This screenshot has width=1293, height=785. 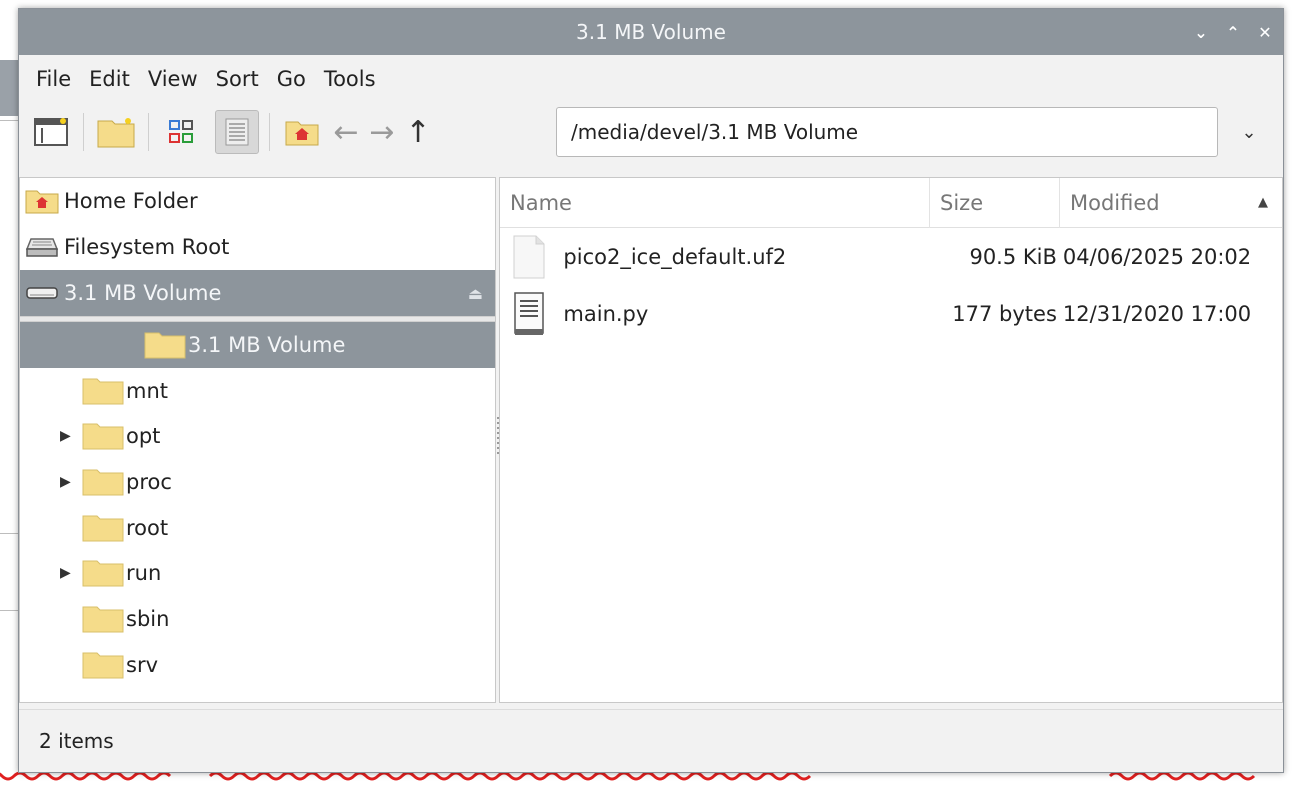 What do you see at coordinates (528, 313) in the screenshot?
I see `text-file-icon` at bounding box center [528, 313].